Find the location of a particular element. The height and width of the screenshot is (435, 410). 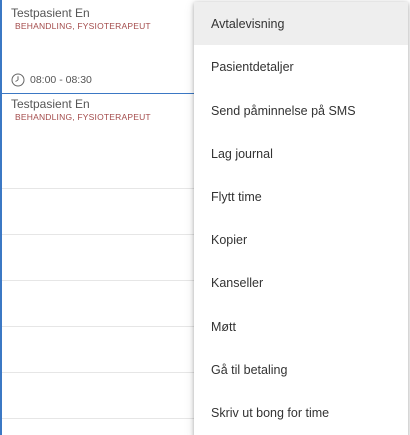

appointment-time: 08:00 - 08:30 is located at coordinates (51, 80).